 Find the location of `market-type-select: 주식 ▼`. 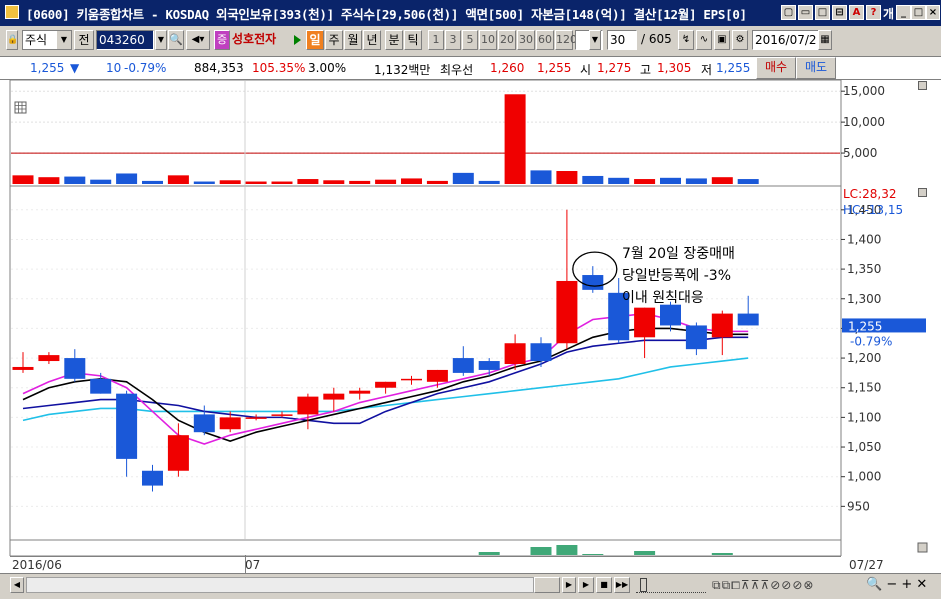

market-type-select: 주식 ▼ is located at coordinates (47, 40).